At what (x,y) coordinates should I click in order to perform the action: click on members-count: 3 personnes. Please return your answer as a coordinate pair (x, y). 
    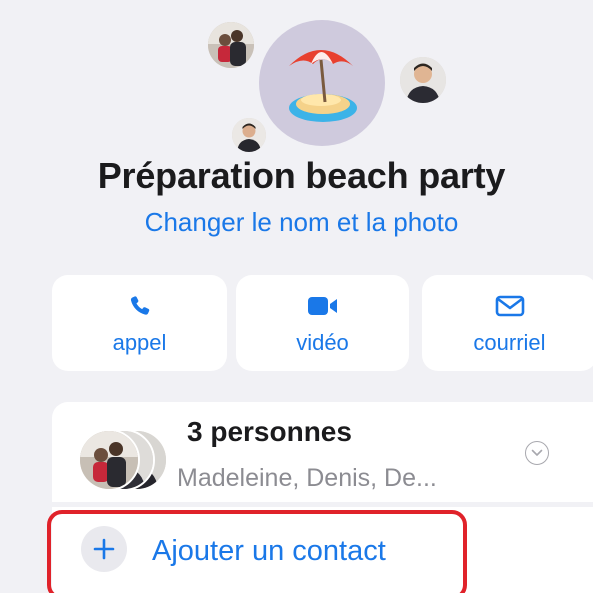
    Looking at the image, I should click on (269, 431).